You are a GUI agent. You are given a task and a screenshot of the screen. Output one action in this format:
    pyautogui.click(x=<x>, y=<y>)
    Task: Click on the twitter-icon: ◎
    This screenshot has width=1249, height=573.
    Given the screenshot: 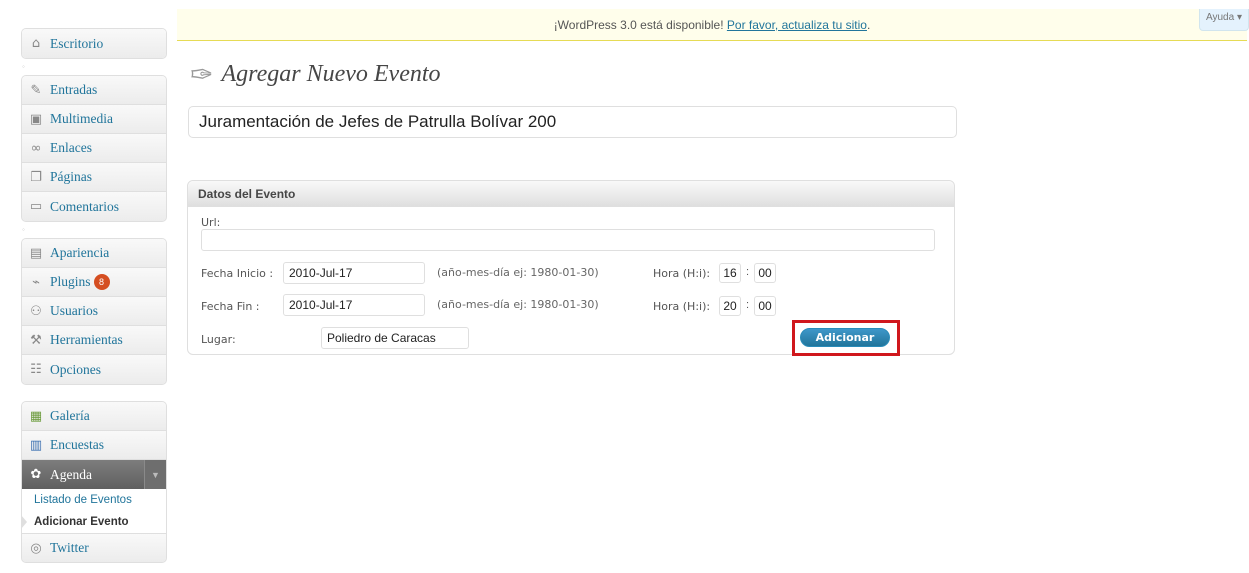 What is the action you would take?
    pyautogui.click(x=36, y=548)
    